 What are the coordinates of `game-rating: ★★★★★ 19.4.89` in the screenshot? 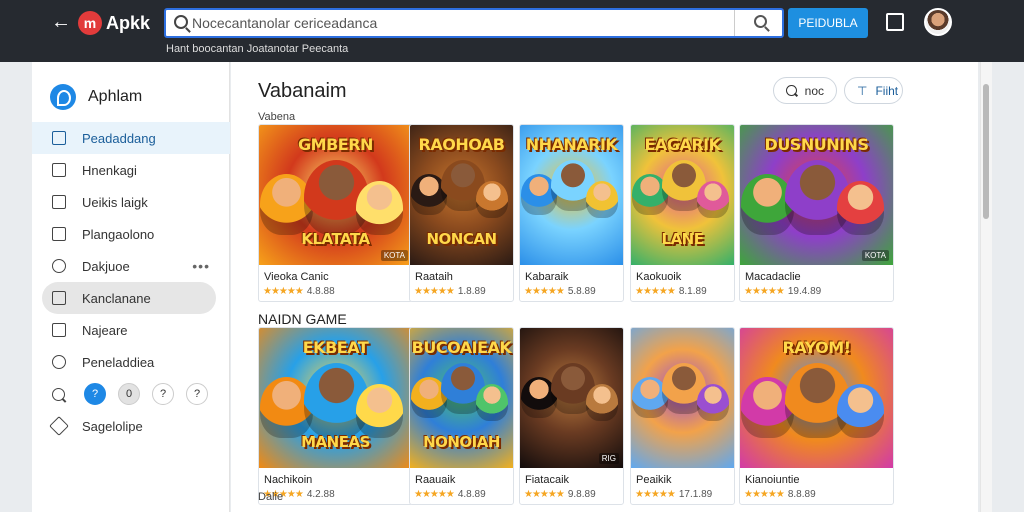 It's located at (782, 291).